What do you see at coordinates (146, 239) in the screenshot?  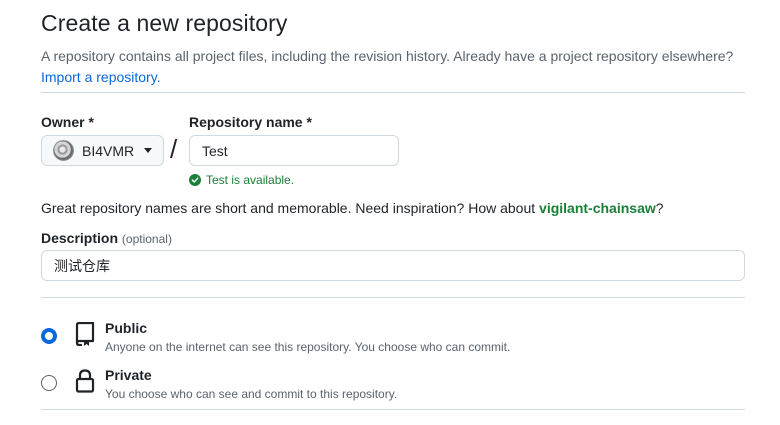 I see `optional-hint: (optional)` at bounding box center [146, 239].